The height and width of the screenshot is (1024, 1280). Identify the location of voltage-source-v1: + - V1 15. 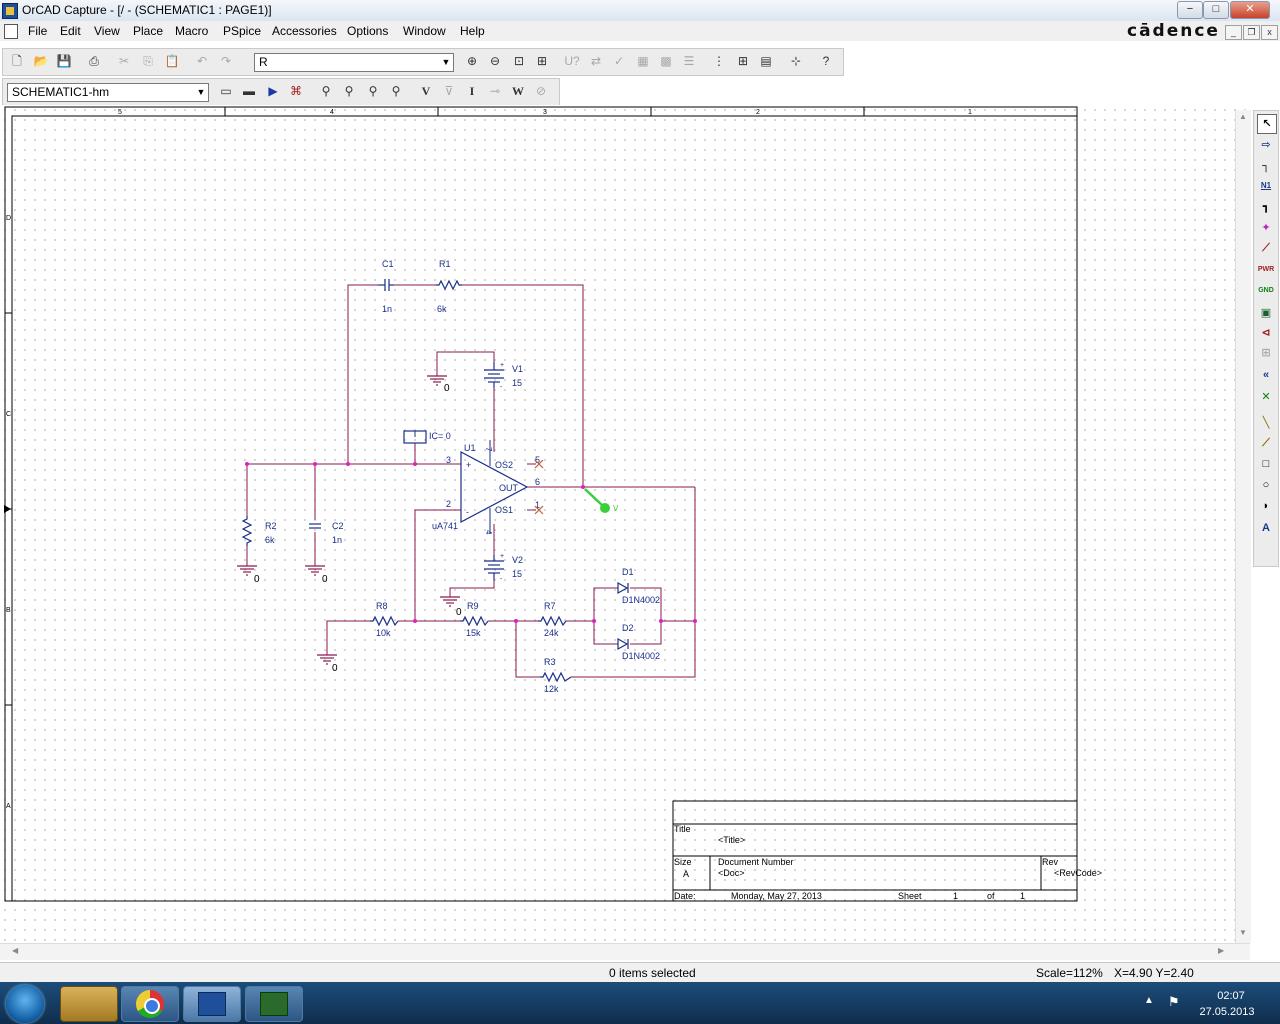
(503, 376).